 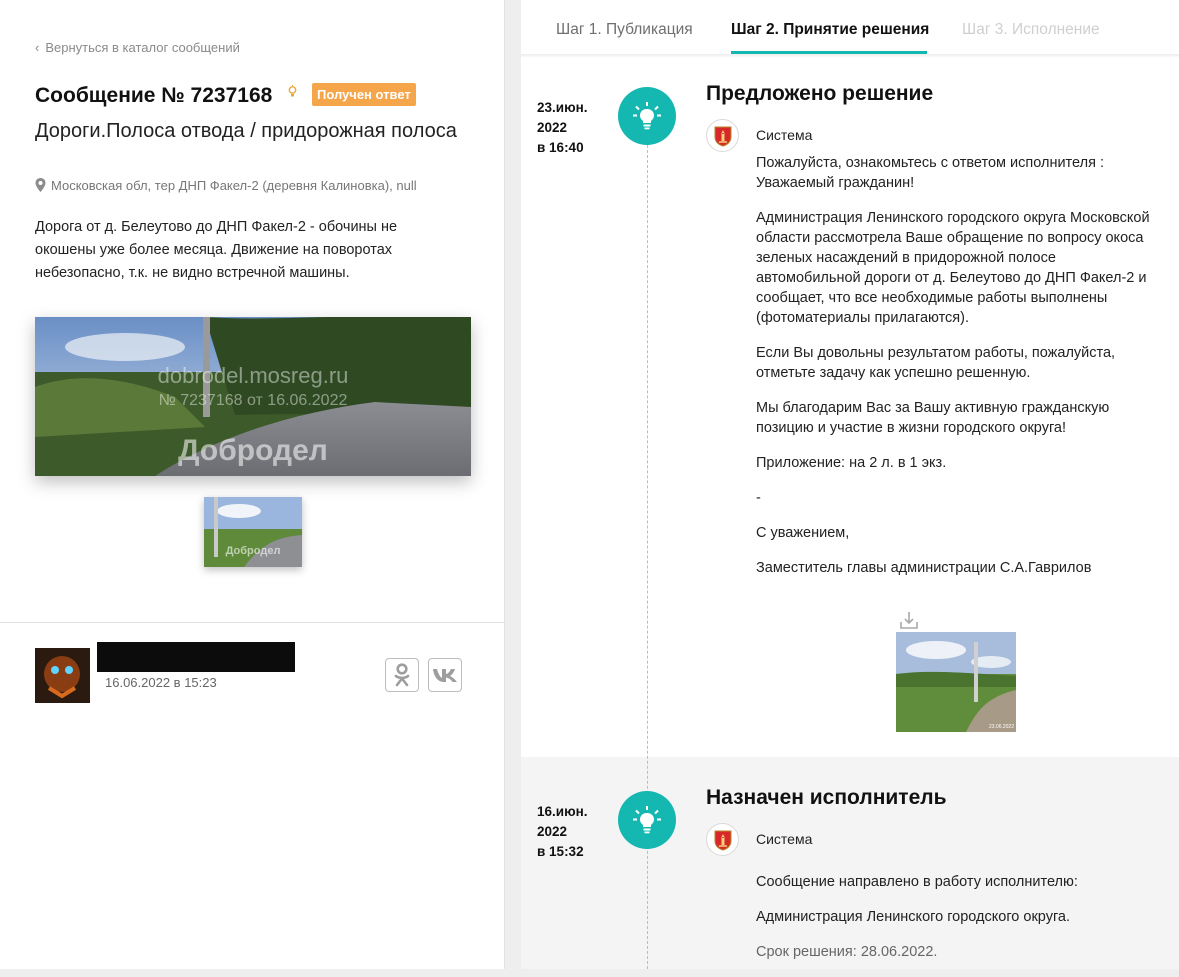 What do you see at coordinates (758, 498) in the screenshot?
I see `message-paragraph: -` at bounding box center [758, 498].